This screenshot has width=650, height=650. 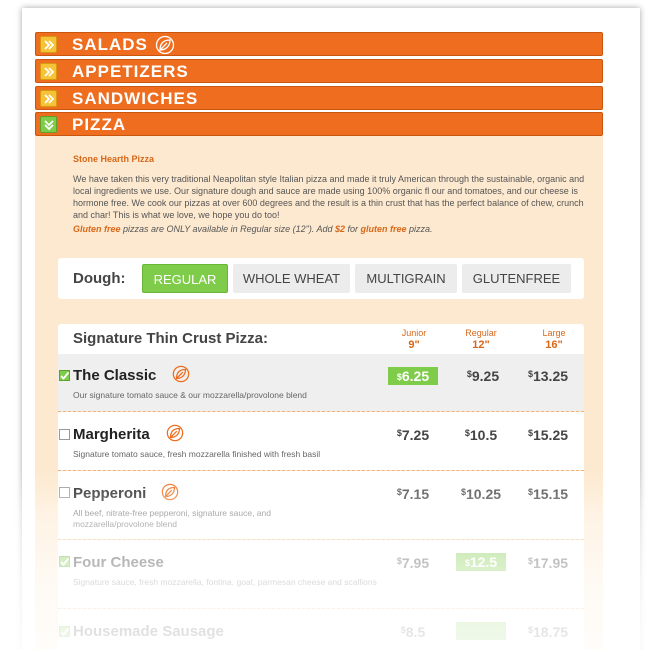 What do you see at coordinates (413, 632) in the screenshot?
I see `price-junior: $8.5` at bounding box center [413, 632].